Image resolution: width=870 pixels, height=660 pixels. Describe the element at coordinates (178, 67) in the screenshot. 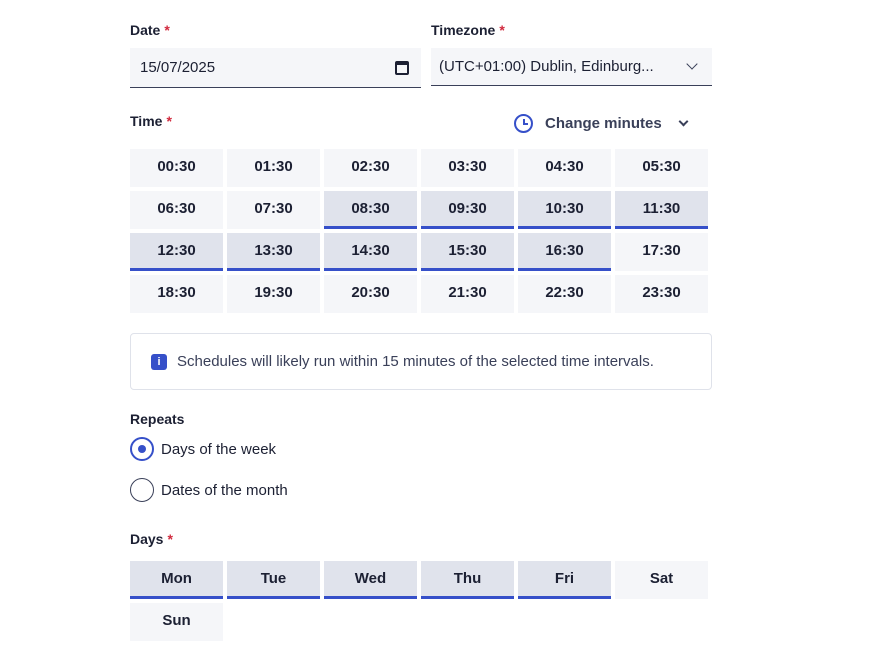

I see `date-value: 15/07/2025` at that location.